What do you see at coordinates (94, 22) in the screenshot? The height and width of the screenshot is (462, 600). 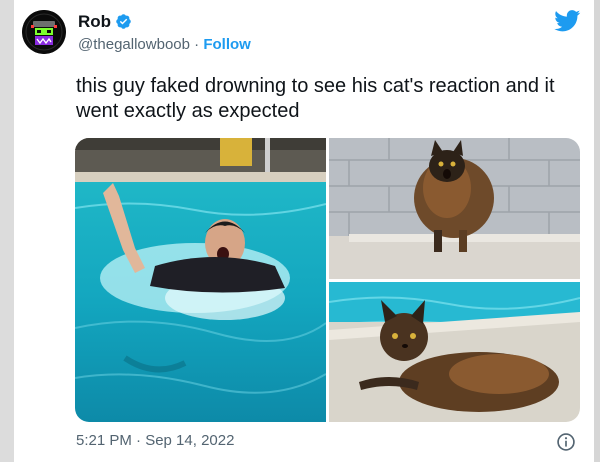 I see `author-name: Rob` at bounding box center [94, 22].